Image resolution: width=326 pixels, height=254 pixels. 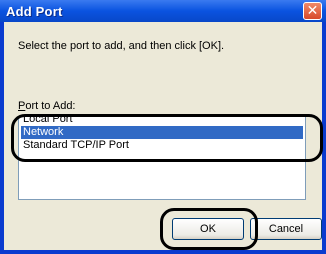 What do you see at coordinates (22, 106) in the screenshot?
I see `access-key: P` at bounding box center [22, 106].